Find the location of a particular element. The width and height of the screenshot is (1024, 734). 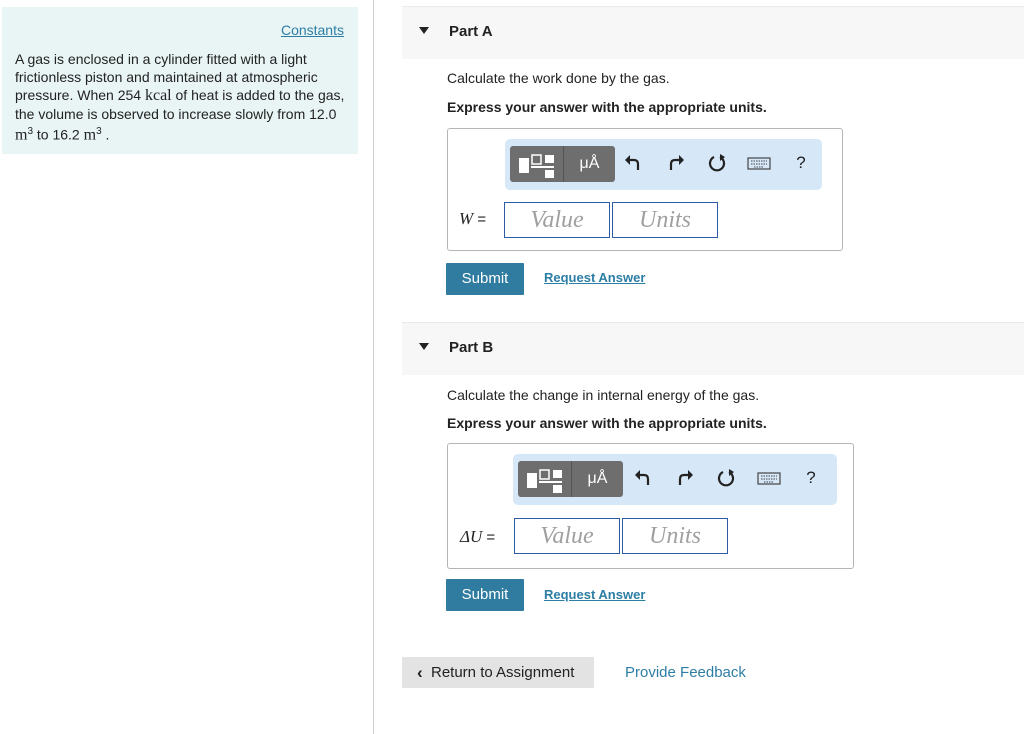

problem-text-end: . is located at coordinates (105, 134).